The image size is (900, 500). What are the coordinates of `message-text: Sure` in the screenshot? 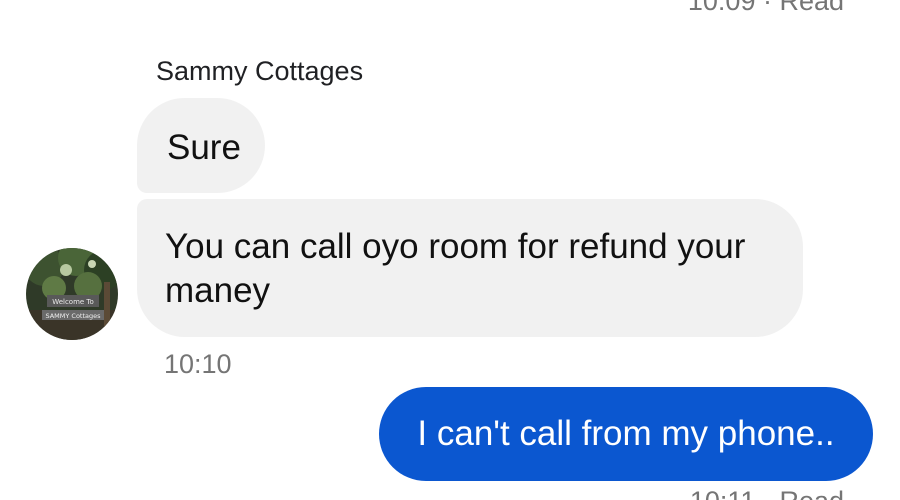 It's located at (204, 147).